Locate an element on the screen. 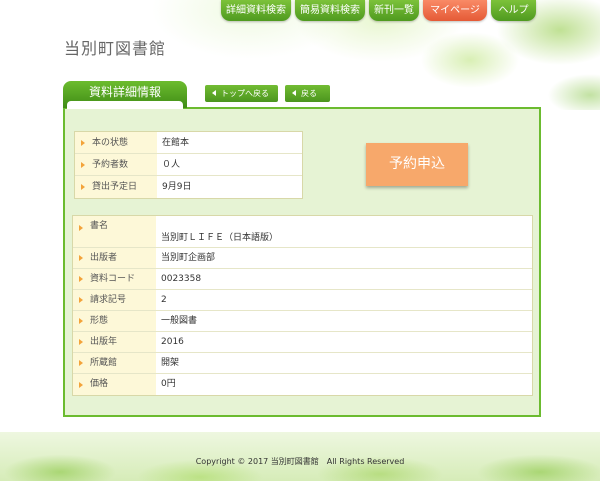 The image size is (600, 481). location-value: 開架 is located at coordinates (344, 363).